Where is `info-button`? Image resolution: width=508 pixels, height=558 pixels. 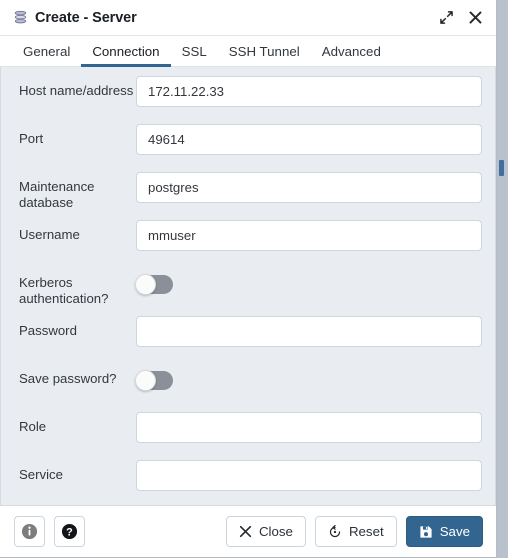 info-button is located at coordinates (29, 531).